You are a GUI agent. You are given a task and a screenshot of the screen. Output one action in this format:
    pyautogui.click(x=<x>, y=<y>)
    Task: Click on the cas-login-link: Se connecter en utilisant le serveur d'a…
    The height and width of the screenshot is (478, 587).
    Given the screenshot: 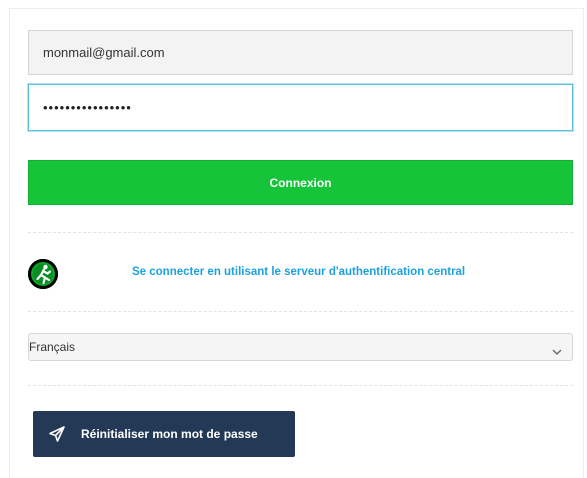 What is the action you would take?
    pyautogui.click(x=298, y=272)
    